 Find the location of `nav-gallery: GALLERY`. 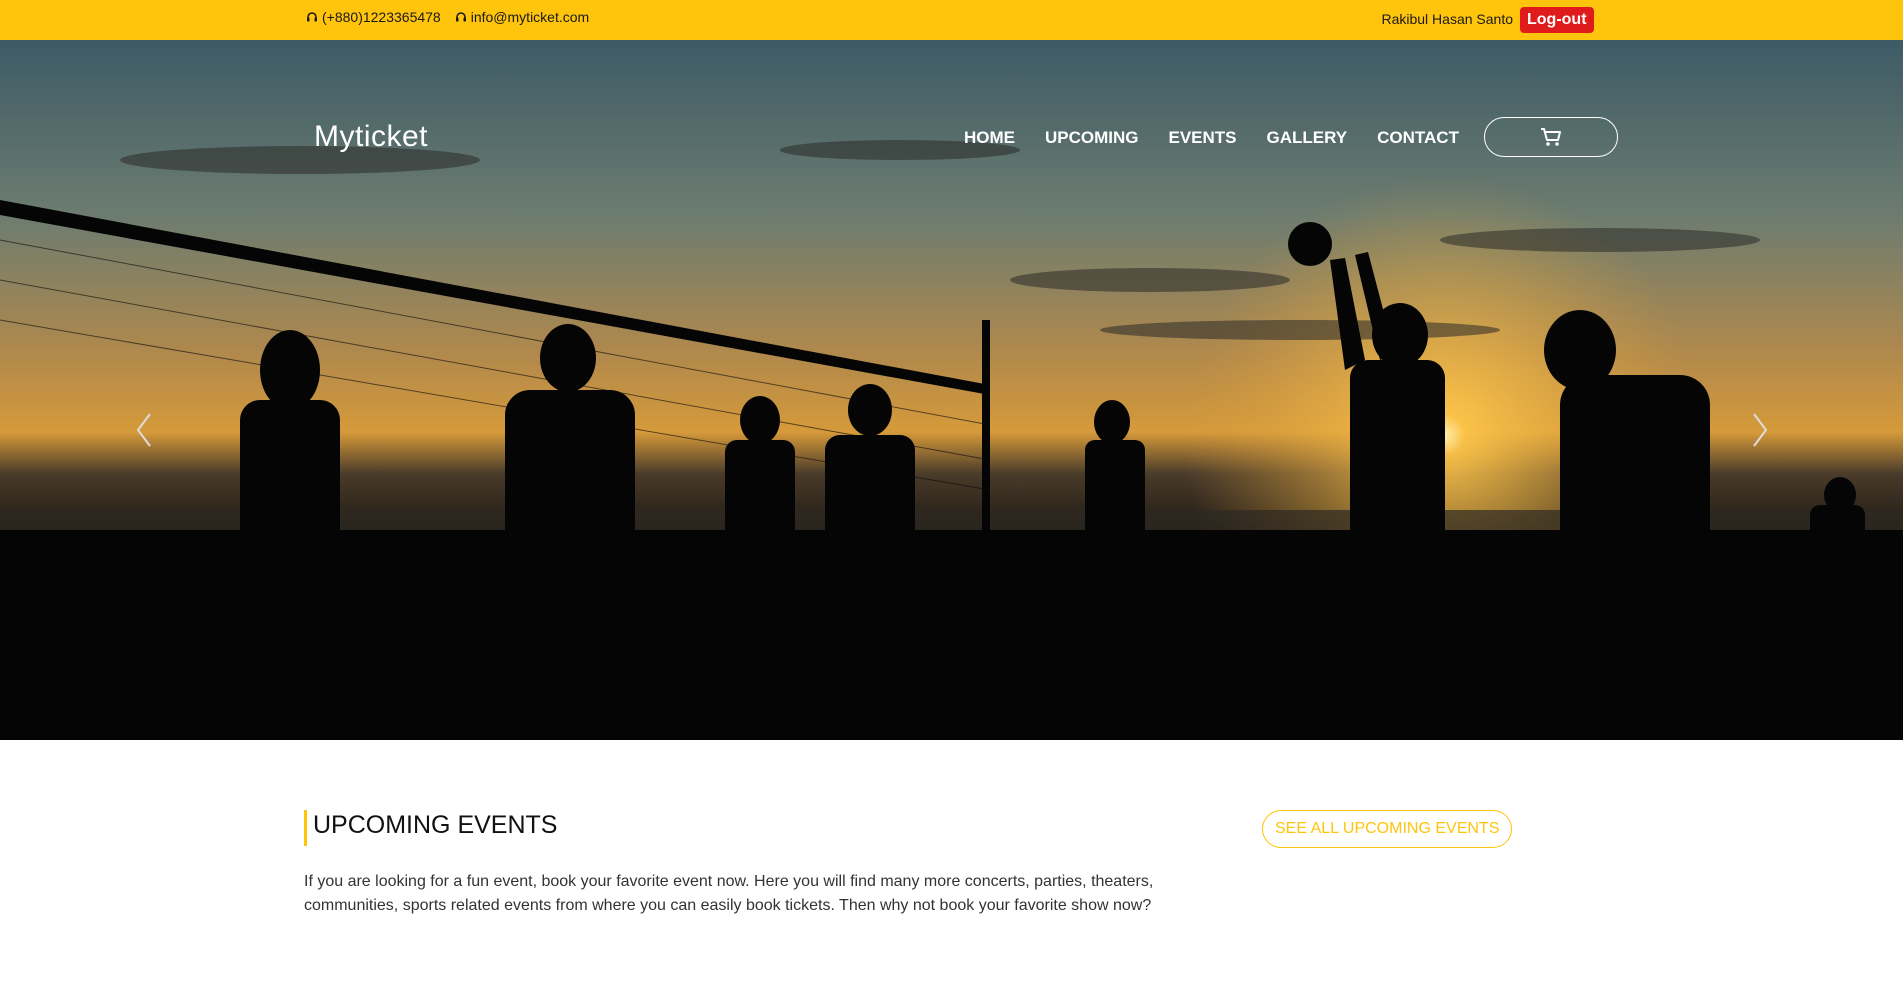

nav-gallery: GALLERY is located at coordinates (1307, 138).